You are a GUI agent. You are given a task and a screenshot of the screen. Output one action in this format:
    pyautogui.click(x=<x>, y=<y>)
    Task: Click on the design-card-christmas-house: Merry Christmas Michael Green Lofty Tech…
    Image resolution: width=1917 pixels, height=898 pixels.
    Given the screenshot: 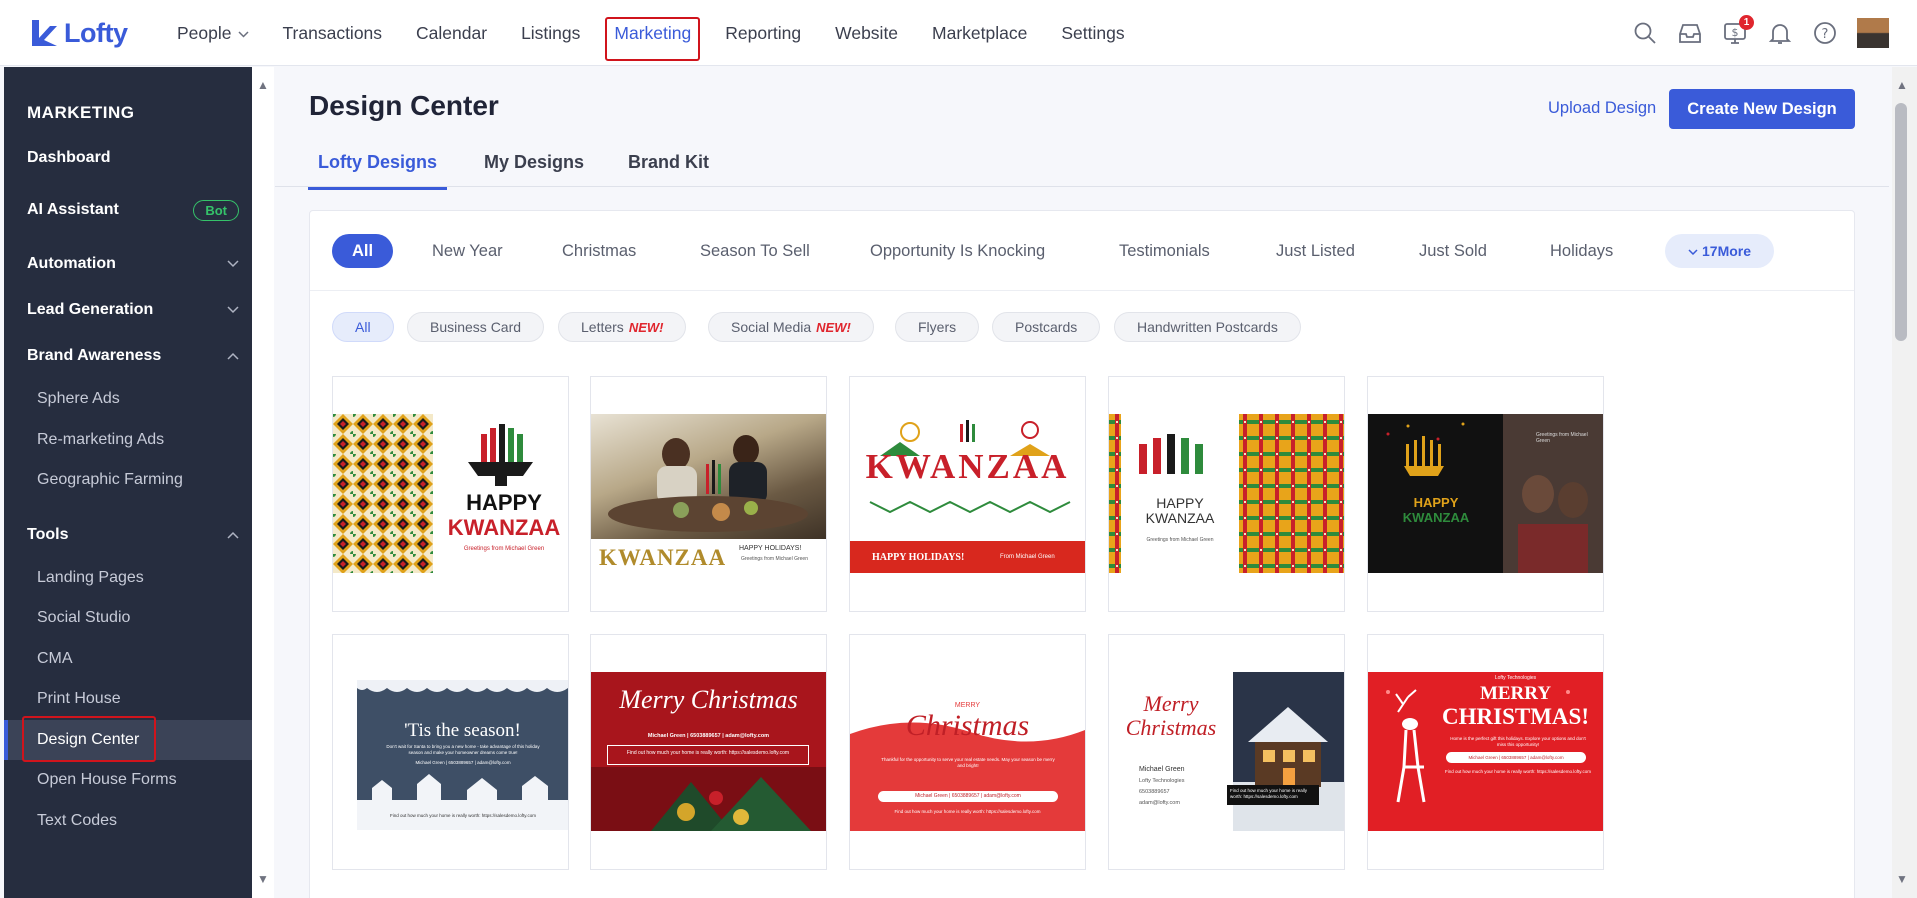 What is the action you would take?
    pyautogui.click(x=1226, y=752)
    